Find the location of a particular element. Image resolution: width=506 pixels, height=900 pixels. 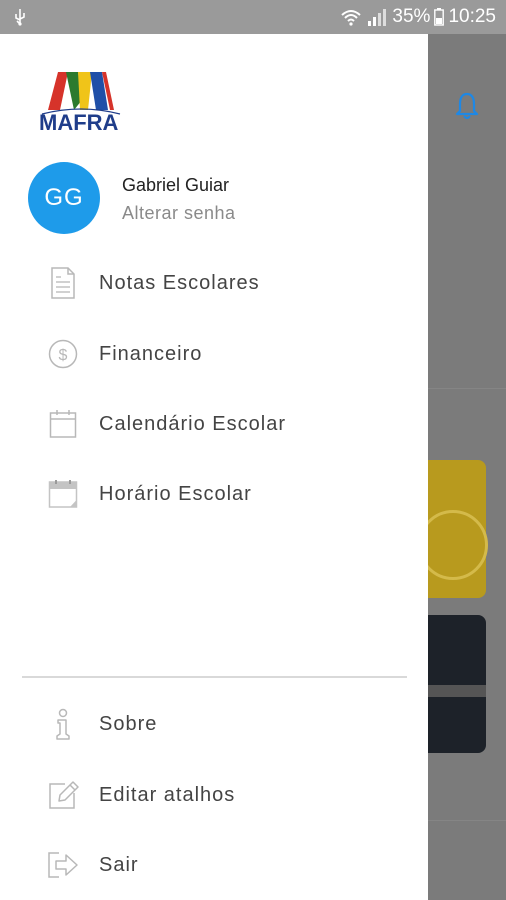

menu-item-label: Sair is located at coordinates (119, 864).